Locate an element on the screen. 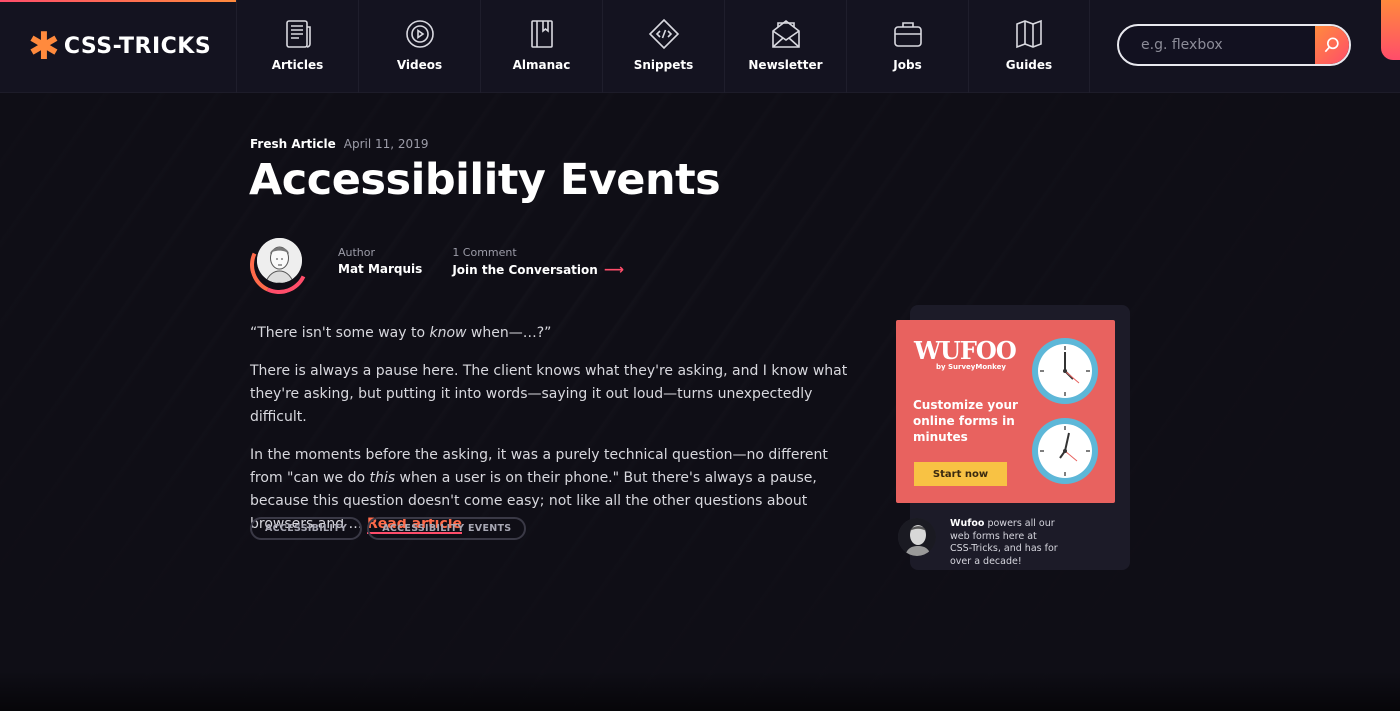  envelope-icon is located at coordinates (785, 33).